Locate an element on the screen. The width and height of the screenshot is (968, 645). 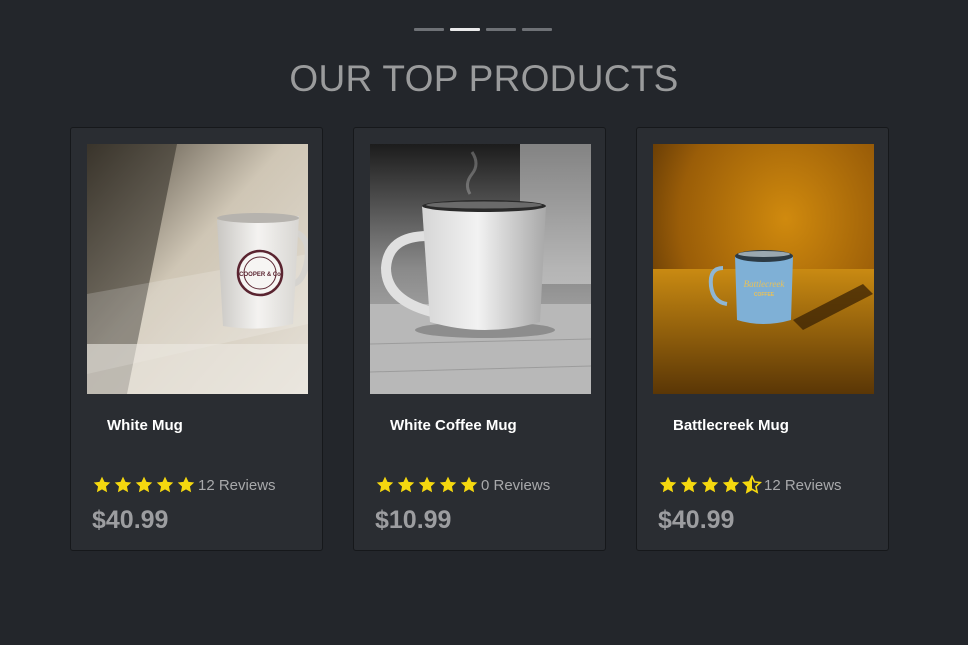
product-price: $10.99 is located at coordinates (413, 520).